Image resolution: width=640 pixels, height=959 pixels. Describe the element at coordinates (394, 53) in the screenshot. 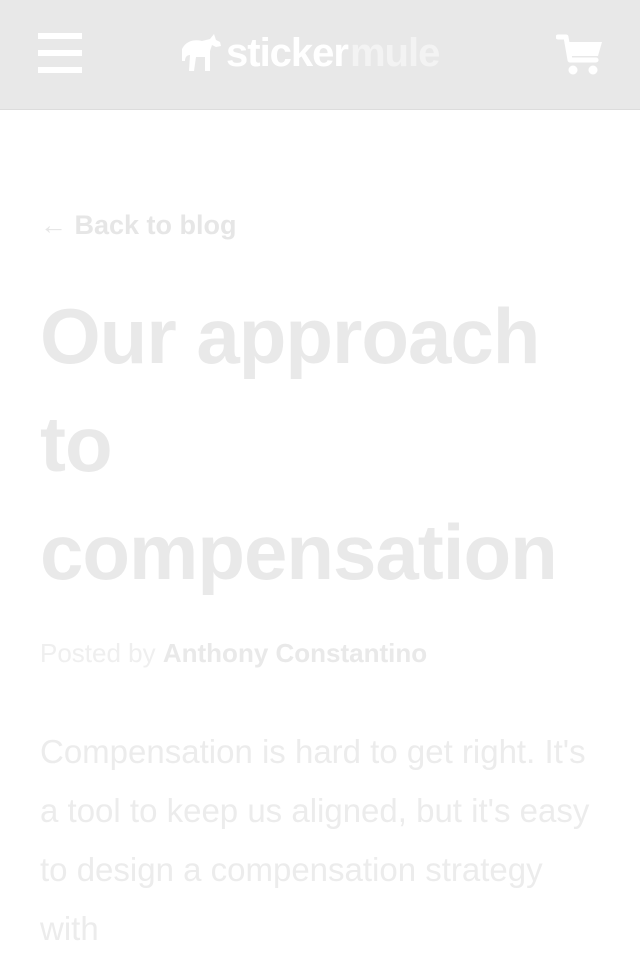

I see `logo-text-mule: mule` at that location.